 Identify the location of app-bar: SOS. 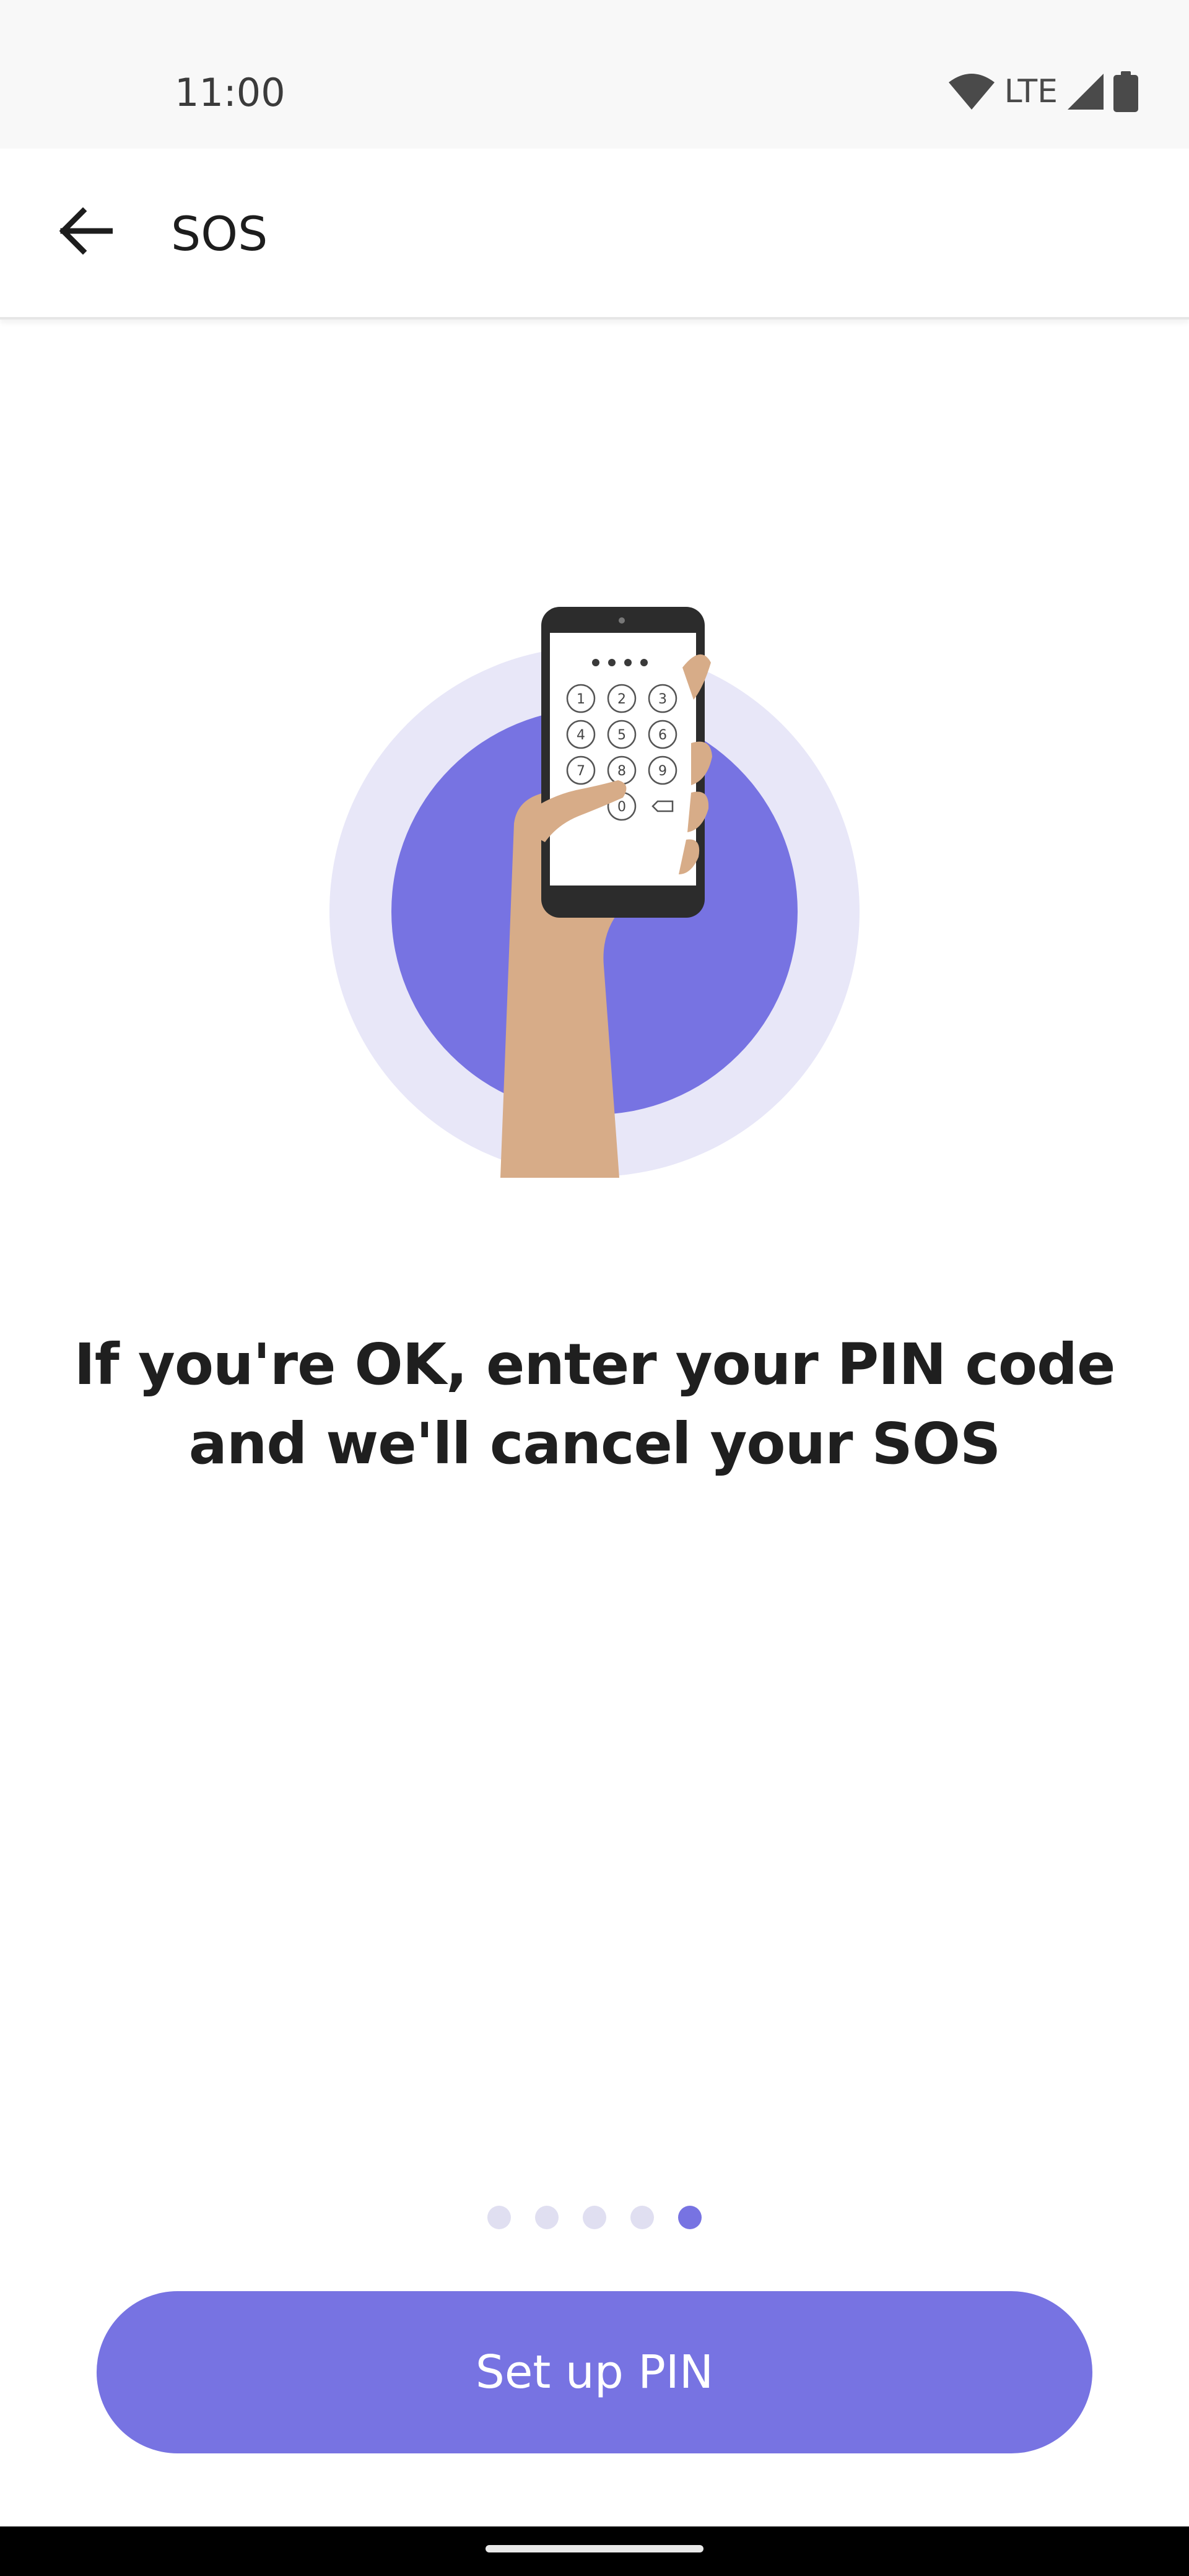
(594, 234).